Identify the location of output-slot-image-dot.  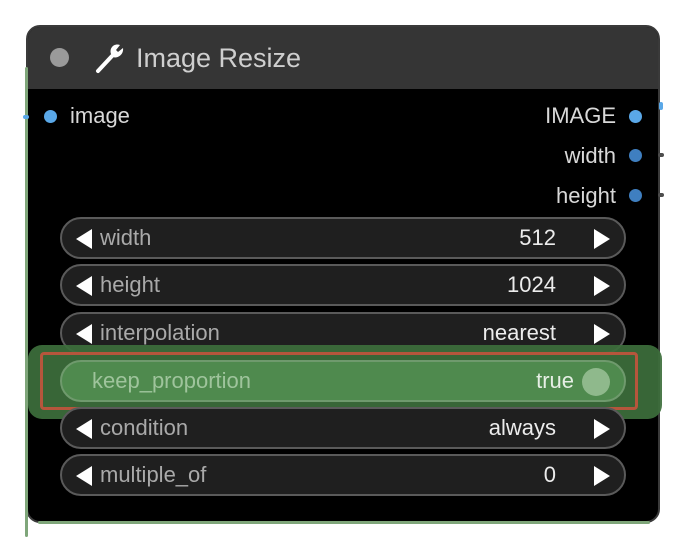
(635, 116).